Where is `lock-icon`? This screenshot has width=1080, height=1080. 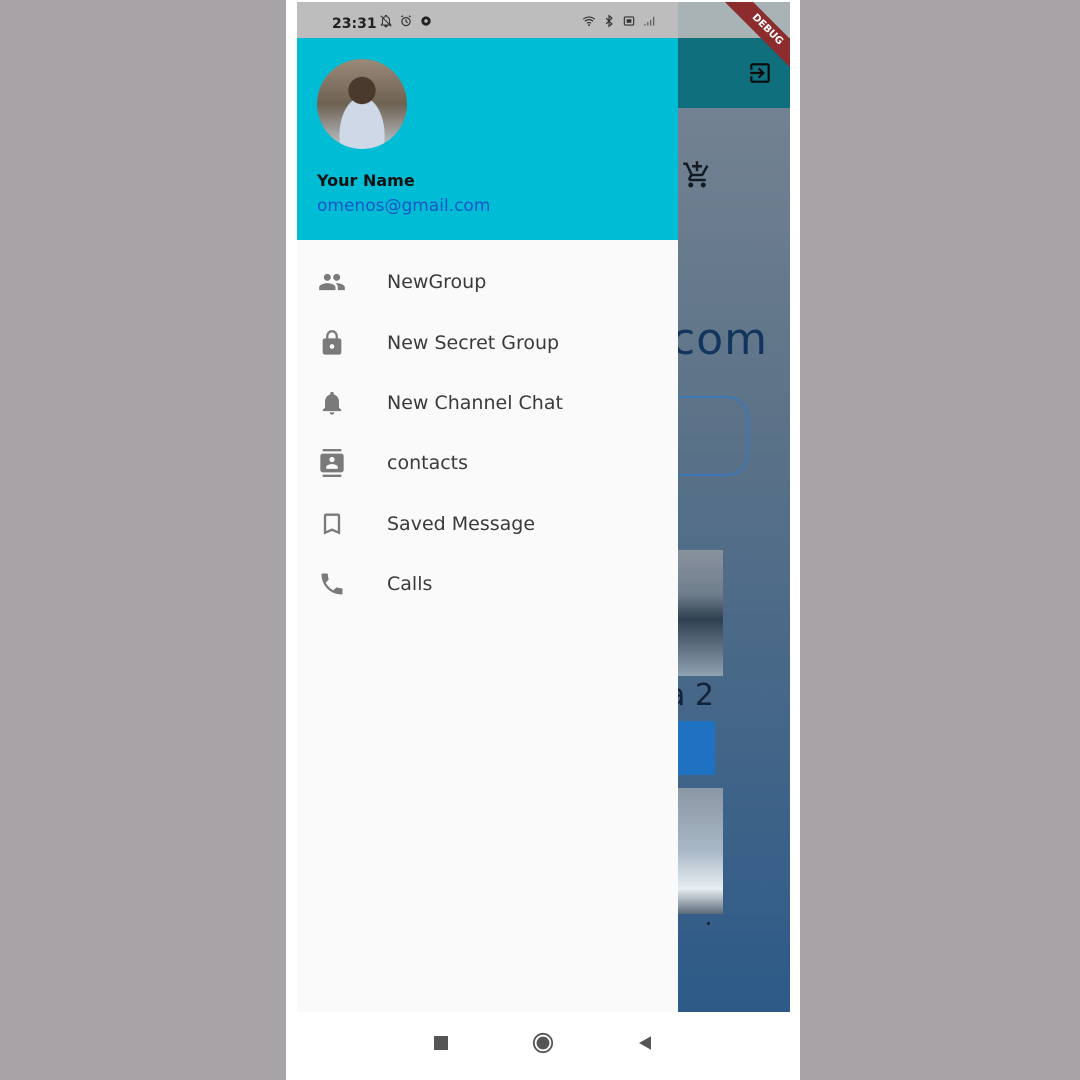 lock-icon is located at coordinates (332, 343).